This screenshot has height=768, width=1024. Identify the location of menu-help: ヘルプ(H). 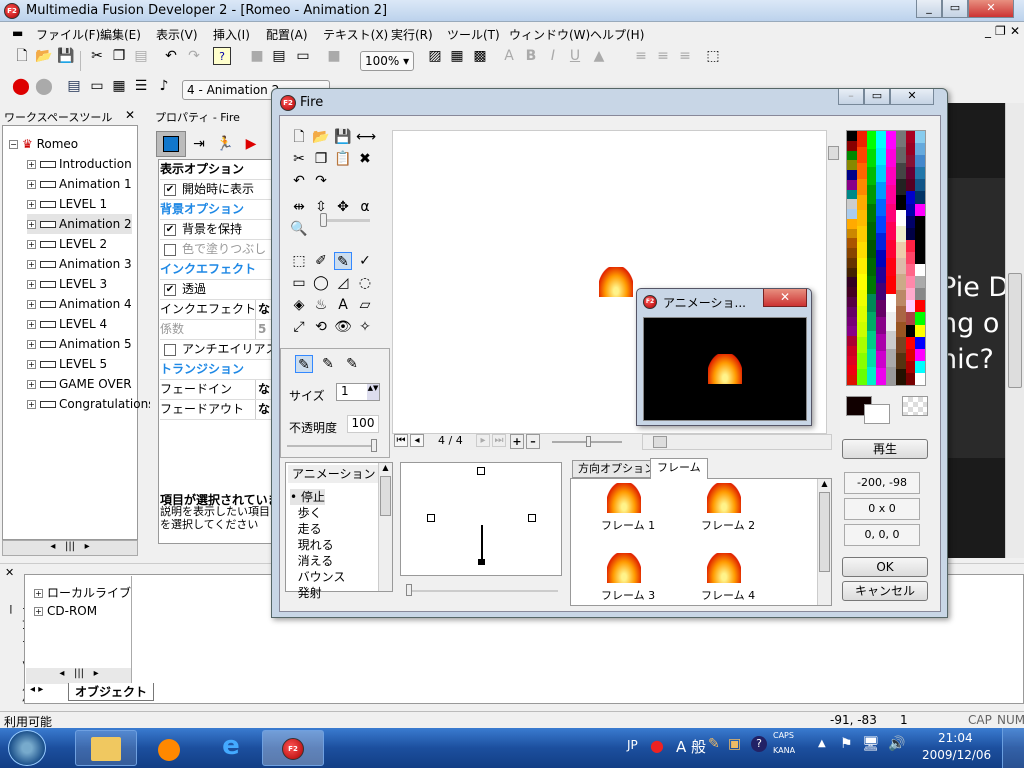
(617, 34).